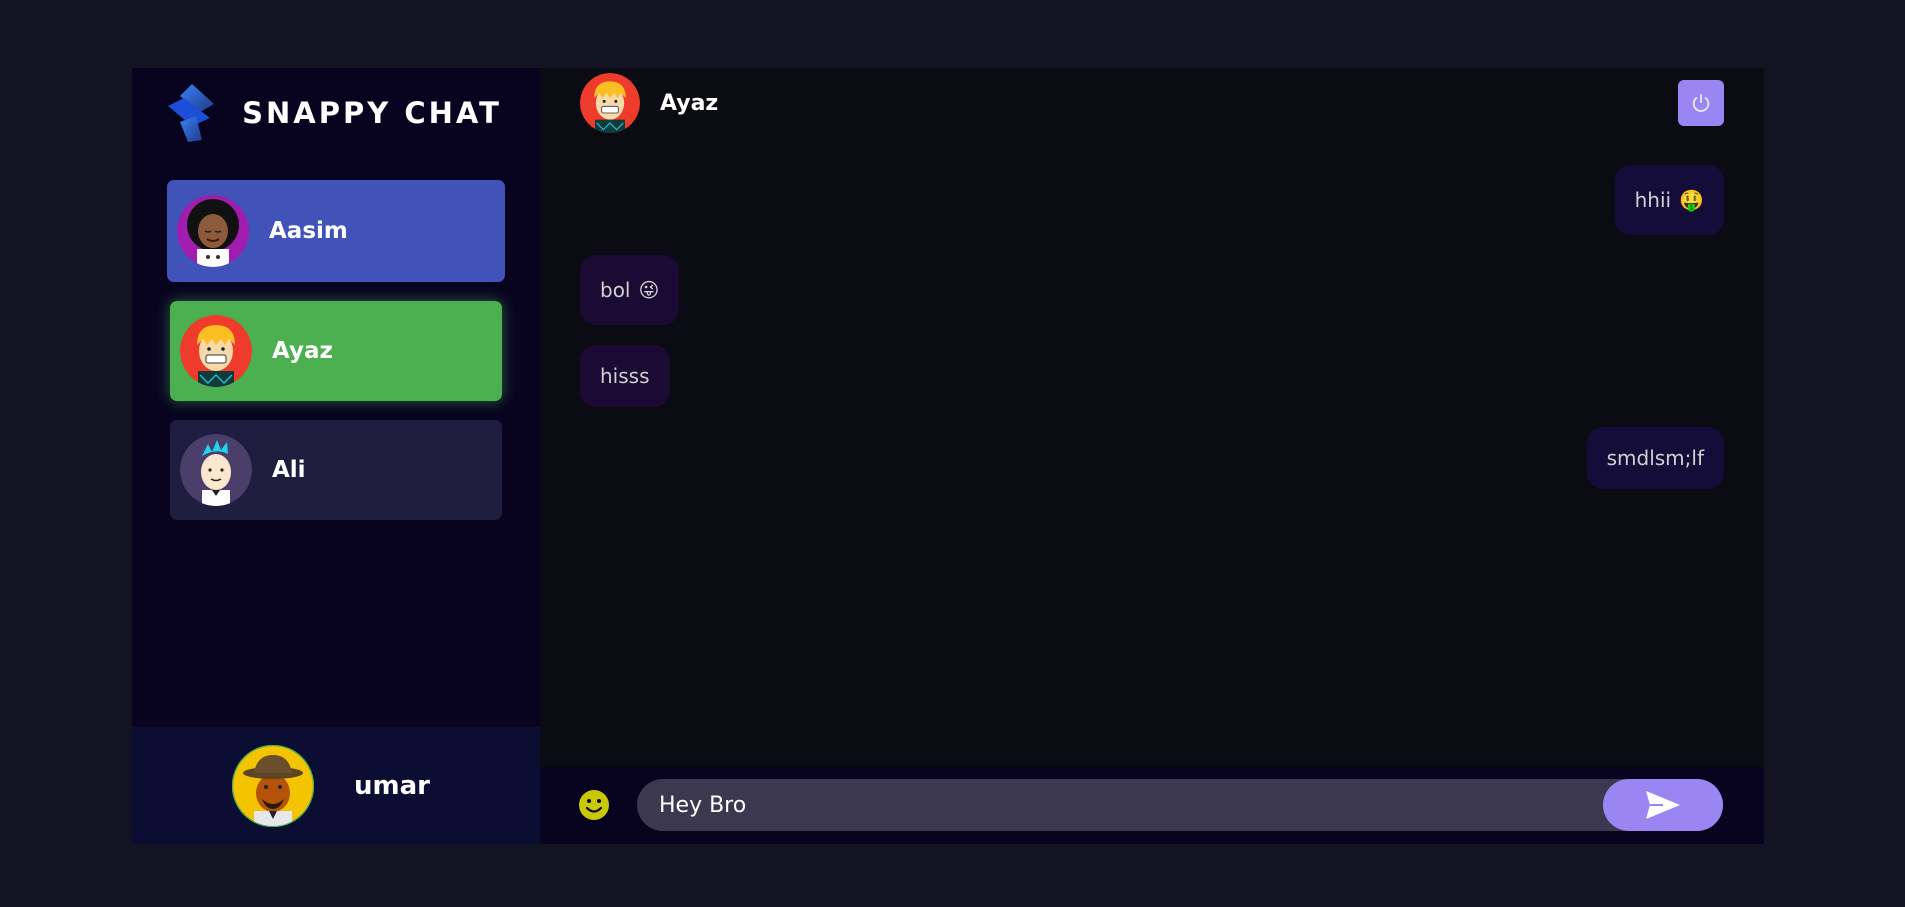  What do you see at coordinates (336, 785) in the screenshot?
I see `current-user: umar` at bounding box center [336, 785].